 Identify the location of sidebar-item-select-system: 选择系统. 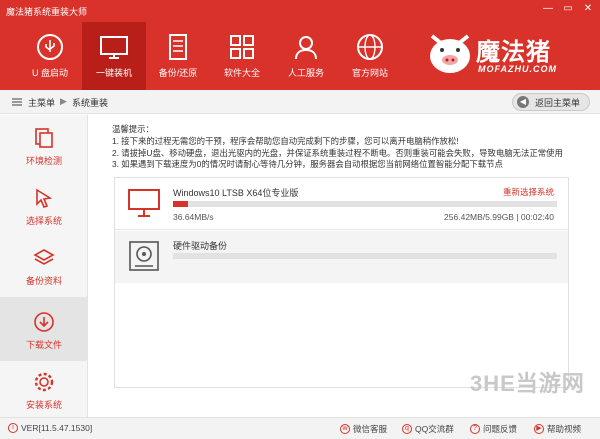
(44, 207).